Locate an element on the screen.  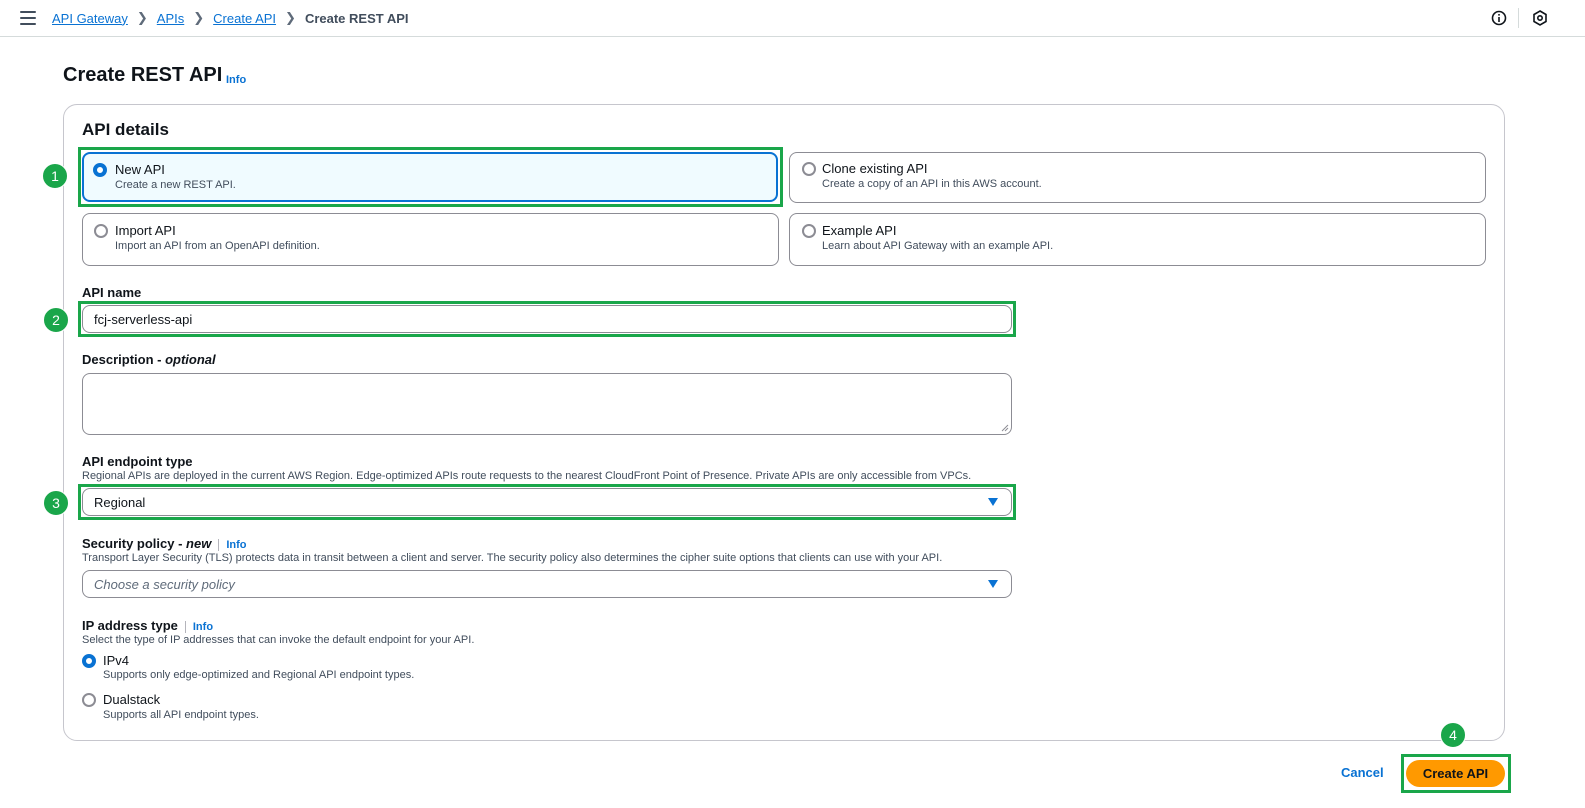
security-policy-placeholder: Choose a security policy is located at coordinates (164, 584).